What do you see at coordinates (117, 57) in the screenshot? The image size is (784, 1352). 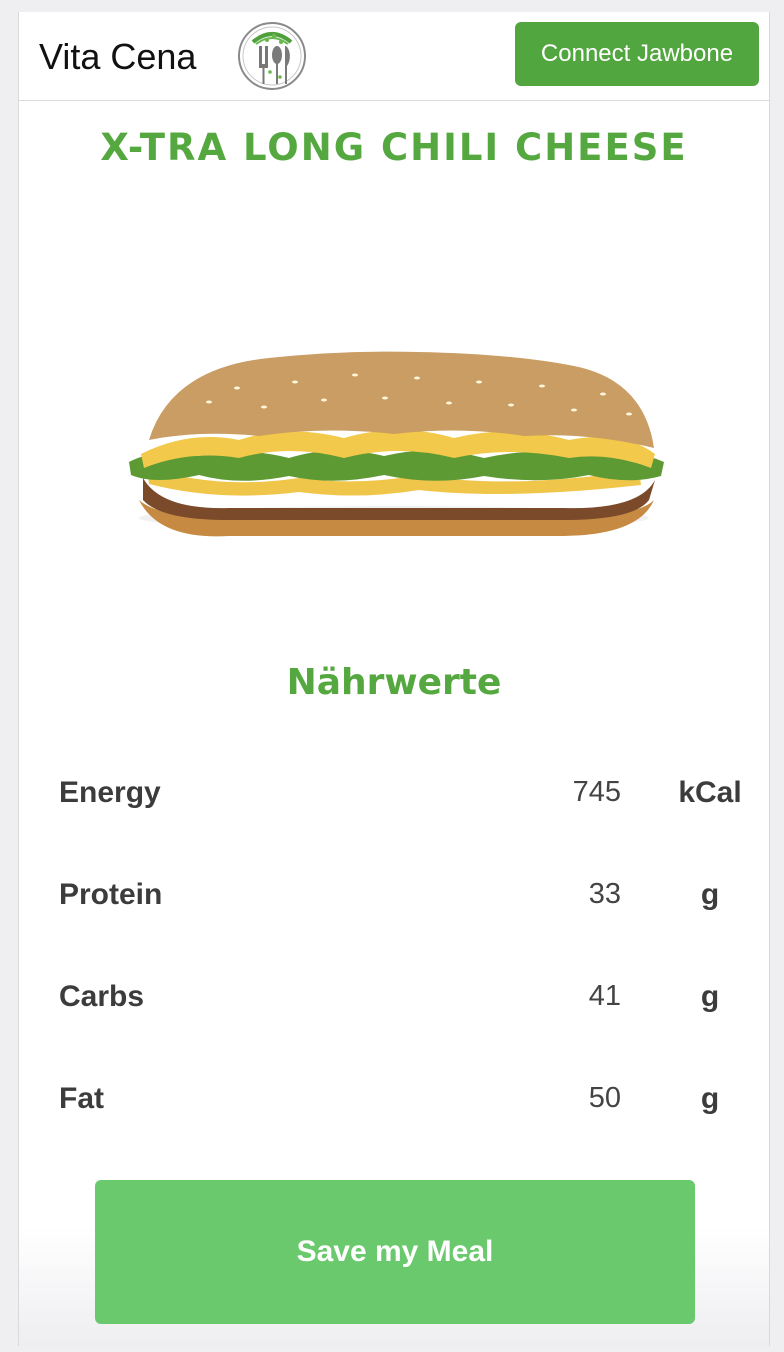 I see `brand-title: Vita Cena` at bounding box center [117, 57].